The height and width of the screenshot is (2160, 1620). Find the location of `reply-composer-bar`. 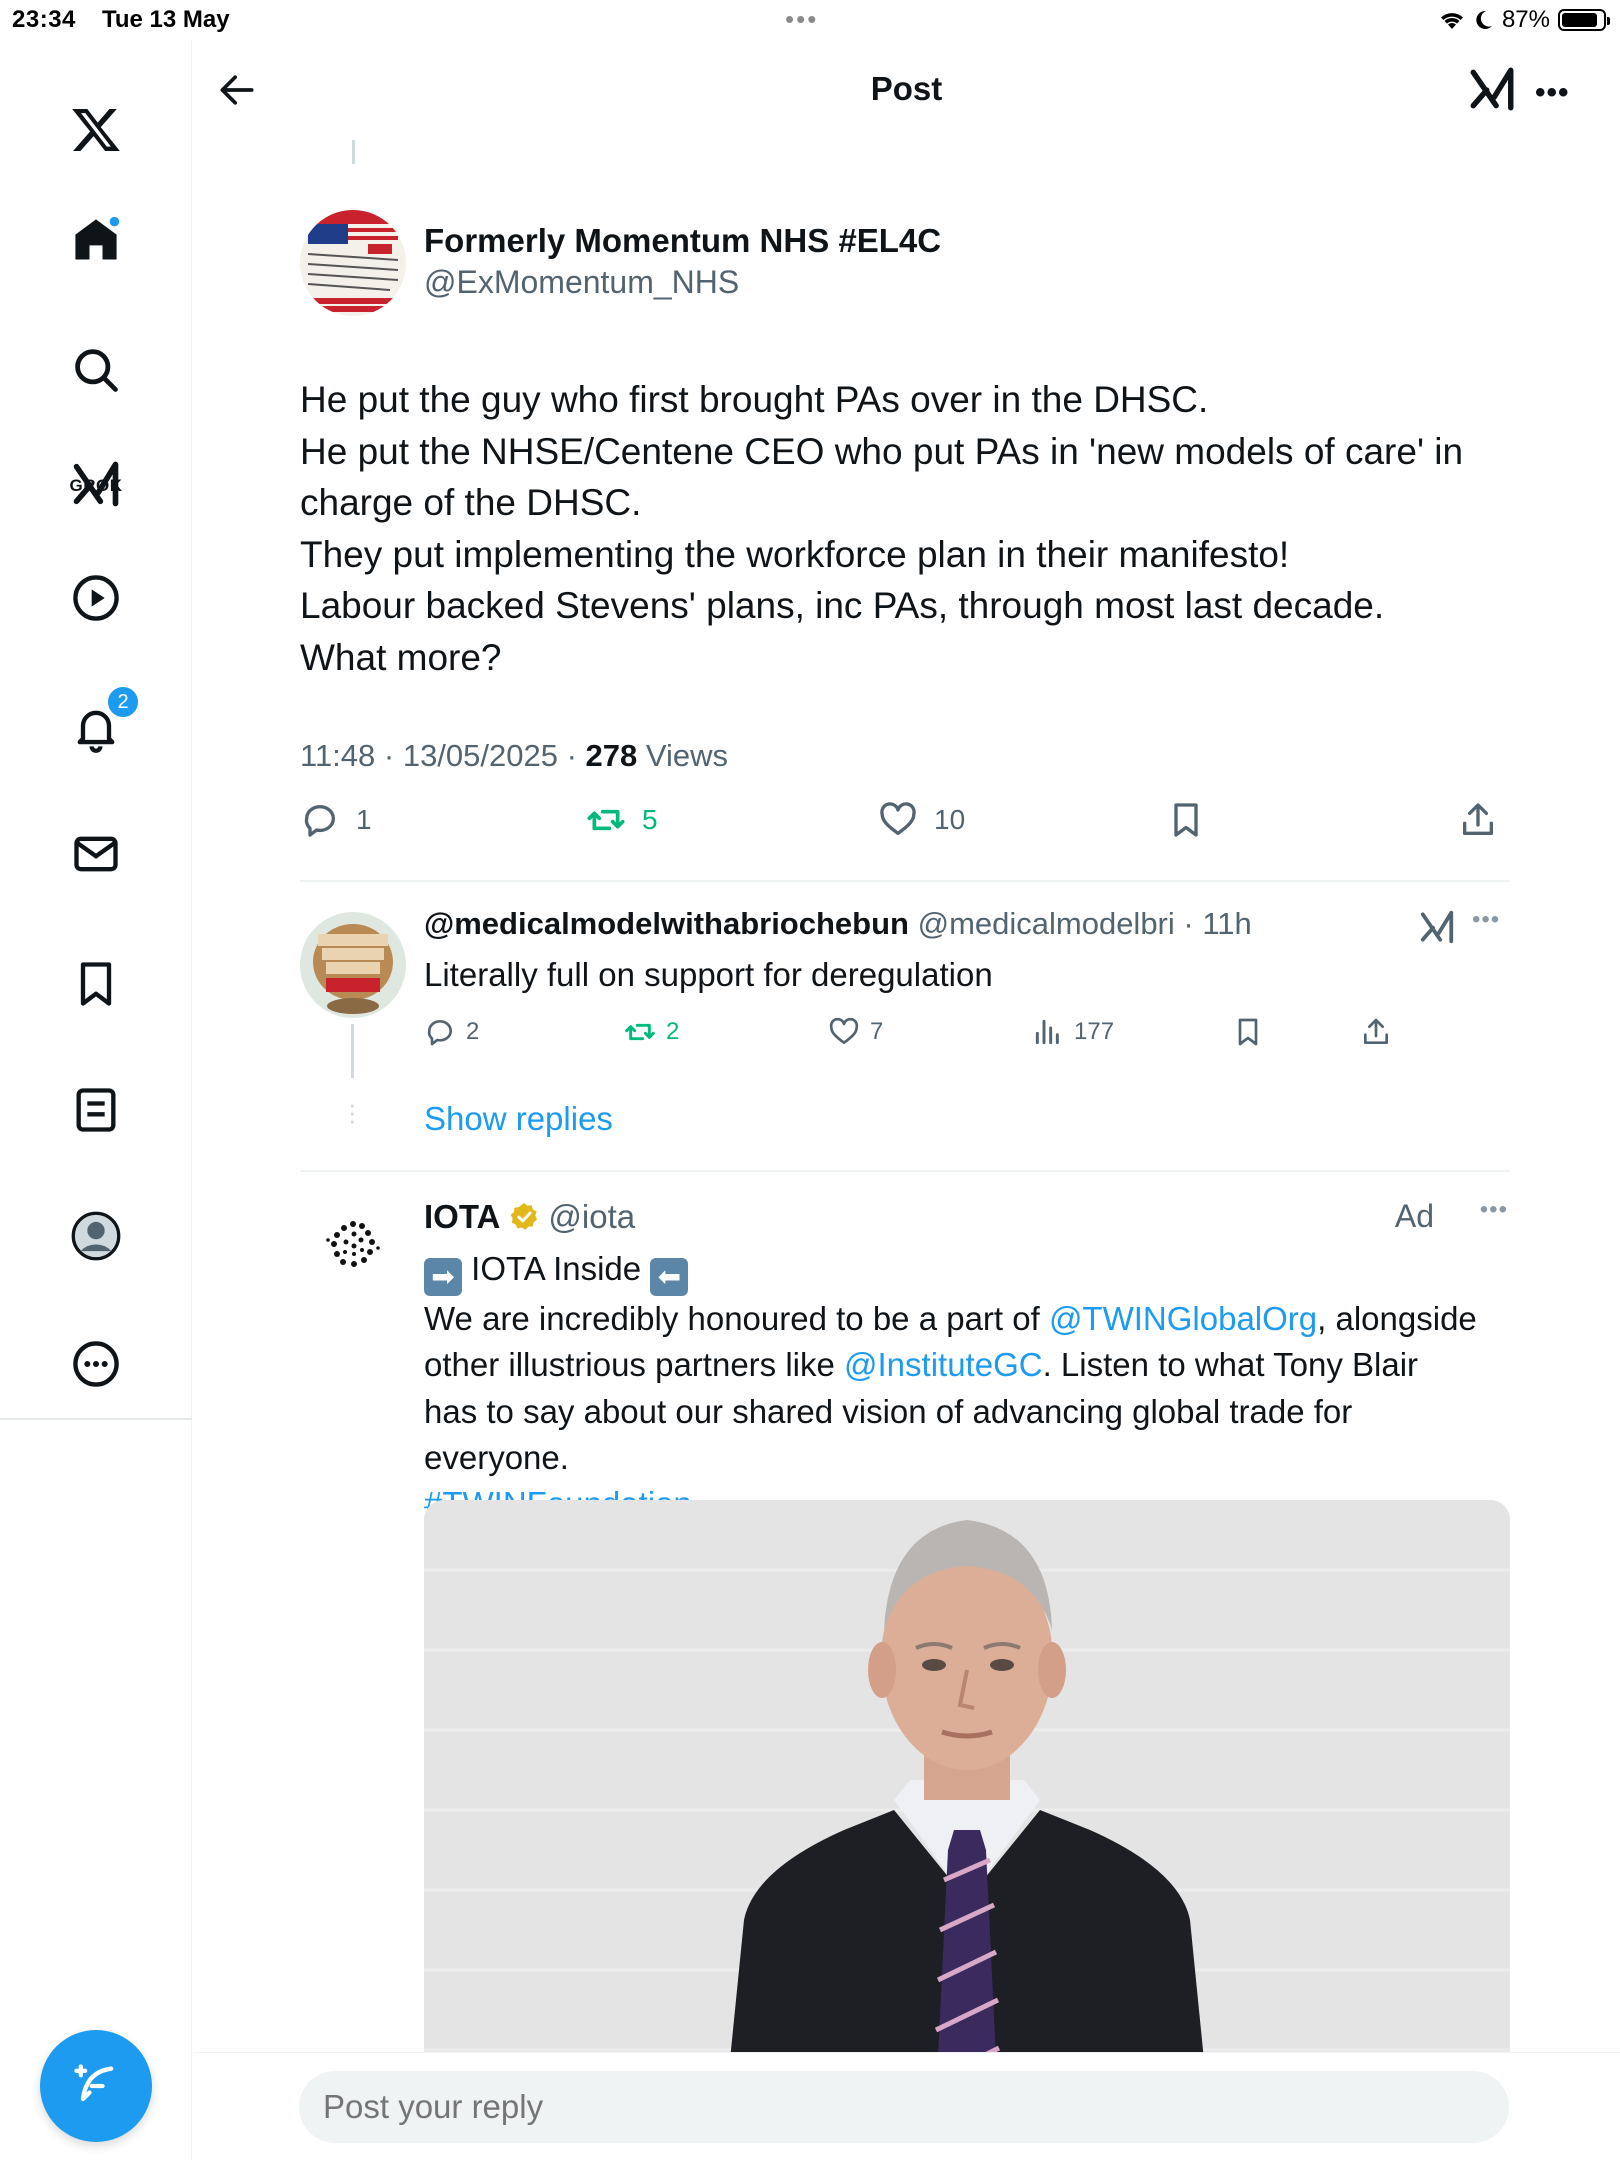

reply-composer-bar is located at coordinates (906, 2106).